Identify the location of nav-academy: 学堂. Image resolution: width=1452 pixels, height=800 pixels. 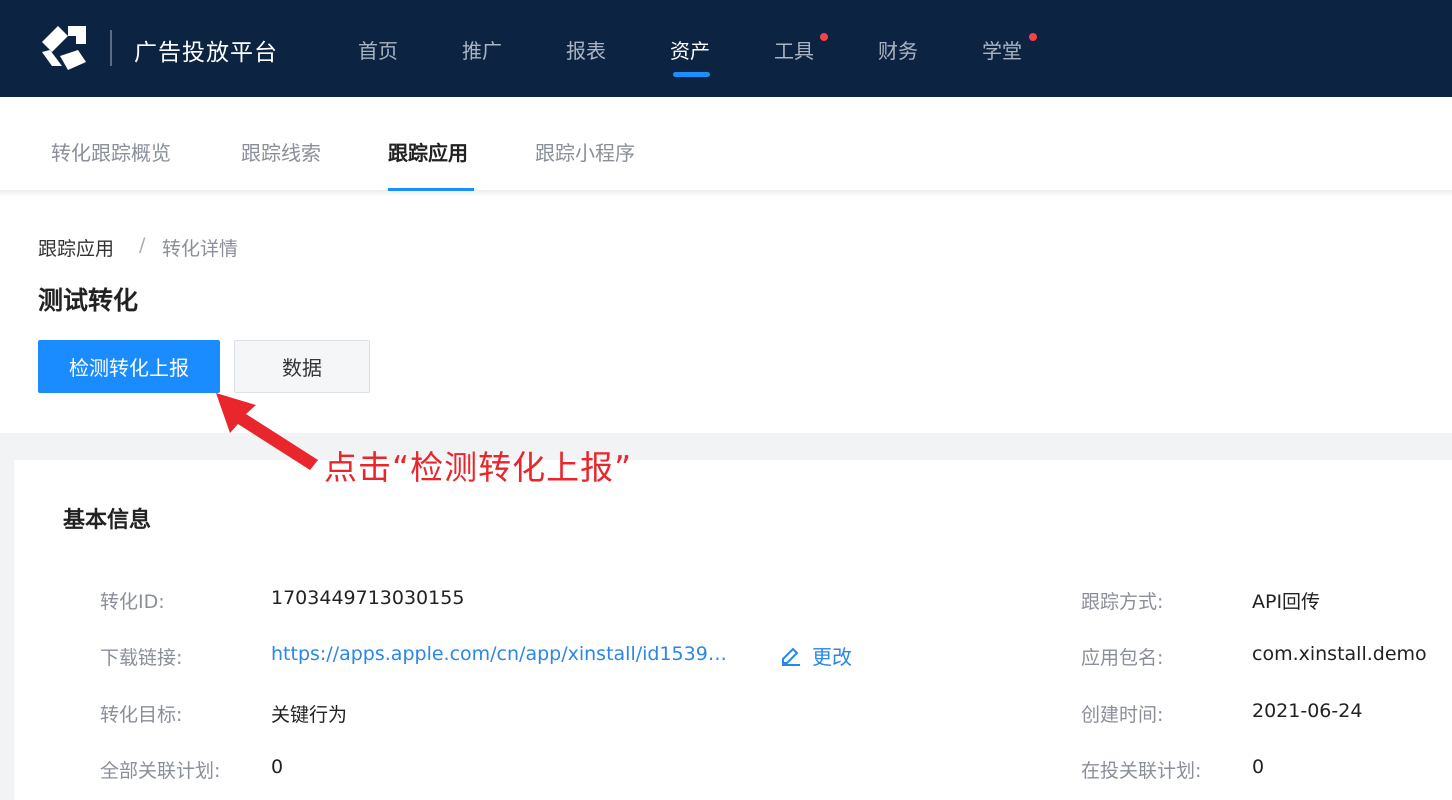
(1002, 49).